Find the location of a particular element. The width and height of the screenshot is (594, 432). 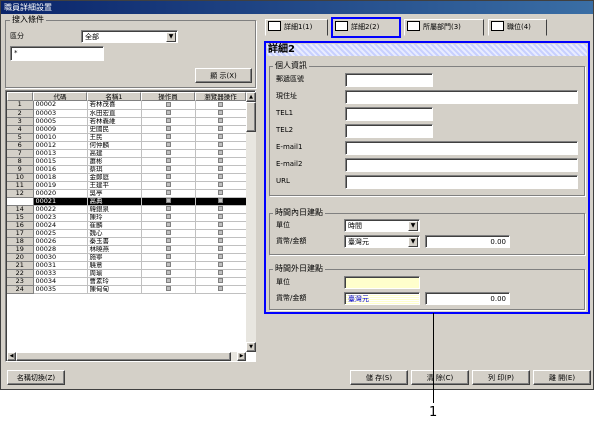

table-row: 18 00026 秦玉書 is located at coordinates (127, 241).